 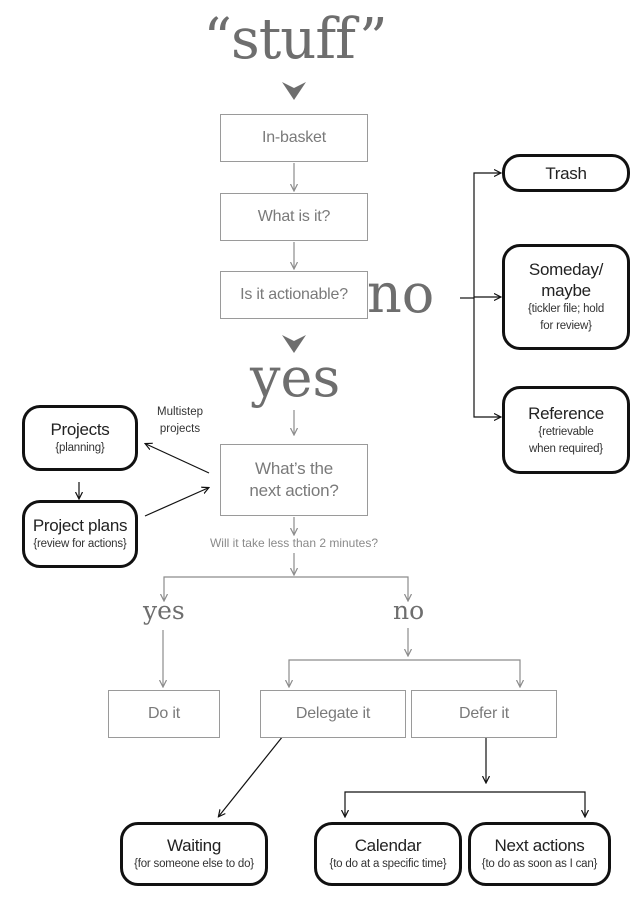 I want to click on no-label: no, so click(x=401, y=293).